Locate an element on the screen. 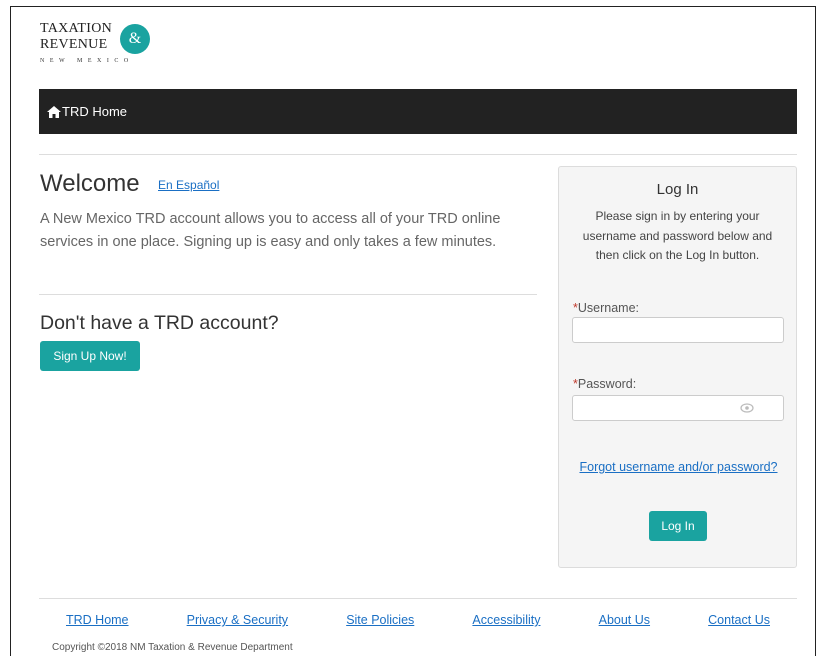 This screenshot has height=668, width=820. username-label: *Username: is located at coordinates (606, 308).